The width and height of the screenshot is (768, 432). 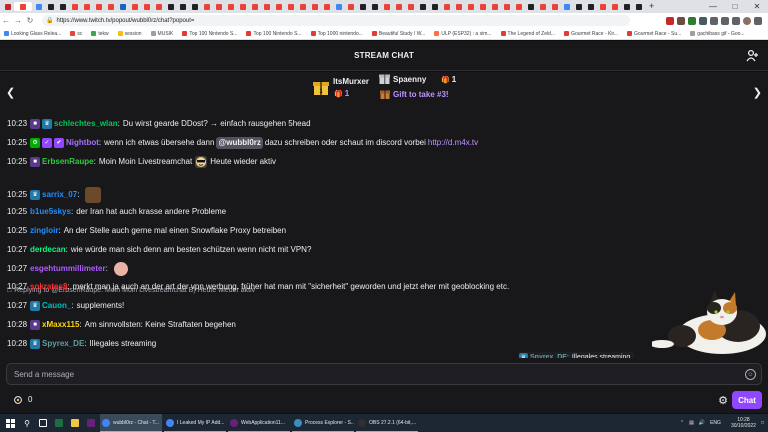 What do you see at coordinates (757, 6) in the screenshot?
I see `close-icon: ✕` at bounding box center [757, 6].